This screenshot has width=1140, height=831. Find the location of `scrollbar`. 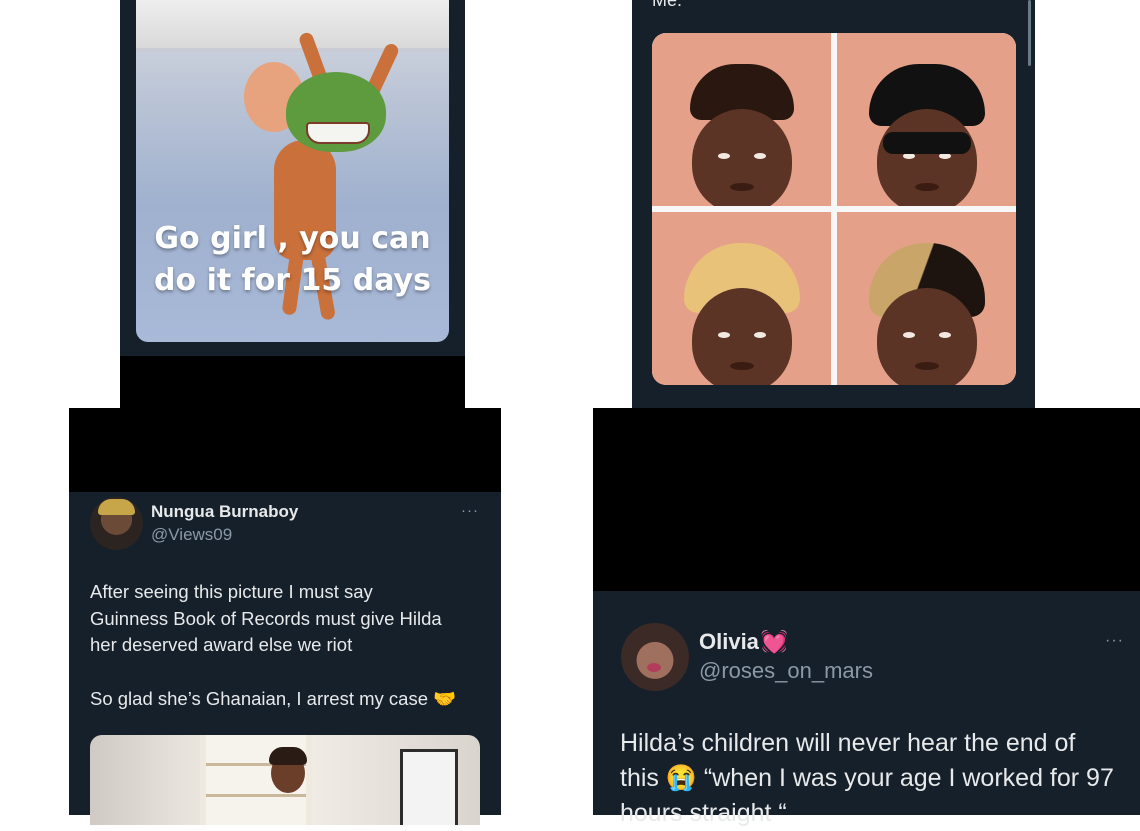

scrollbar is located at coordinates (1029, 33).